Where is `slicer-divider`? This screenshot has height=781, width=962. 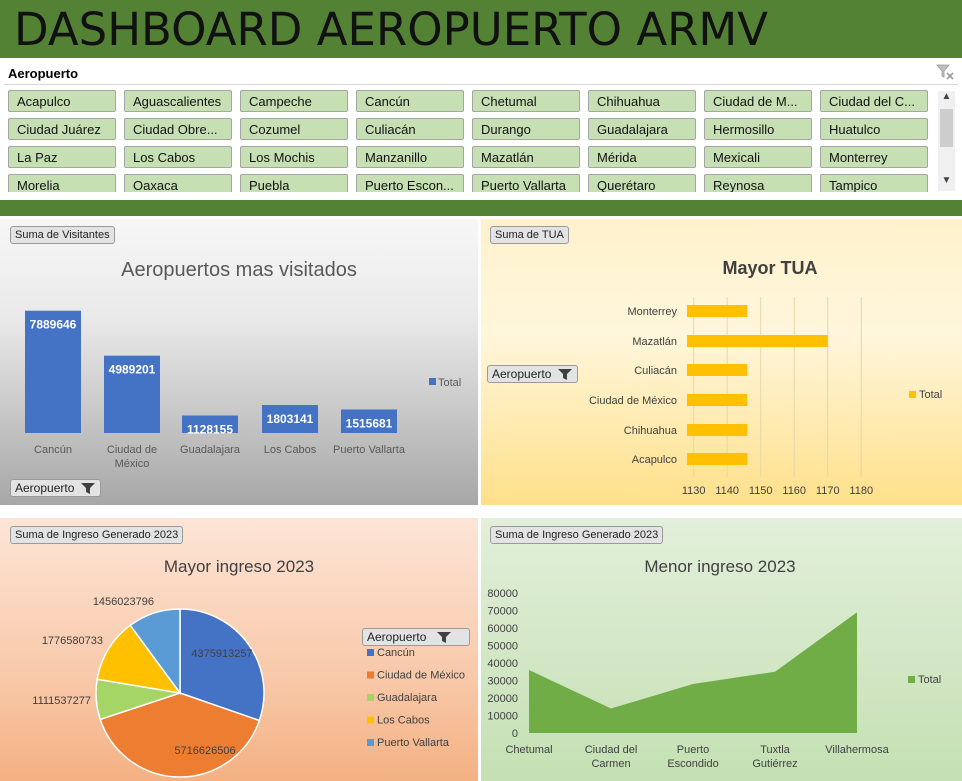
slicer-divider is located at coordinates (481, 84).